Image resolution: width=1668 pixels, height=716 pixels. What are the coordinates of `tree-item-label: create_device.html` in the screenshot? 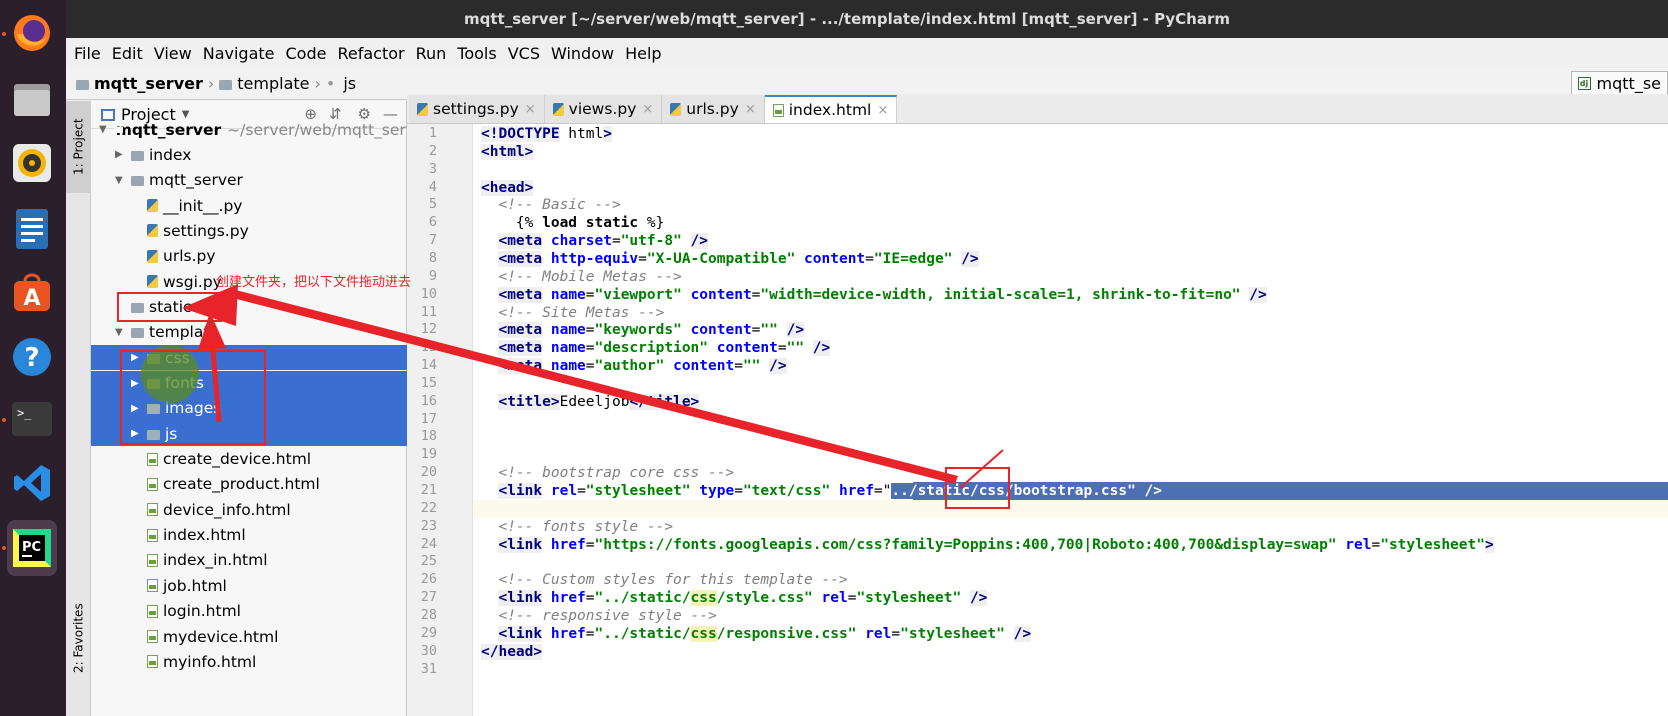 It's located at (237, 459).